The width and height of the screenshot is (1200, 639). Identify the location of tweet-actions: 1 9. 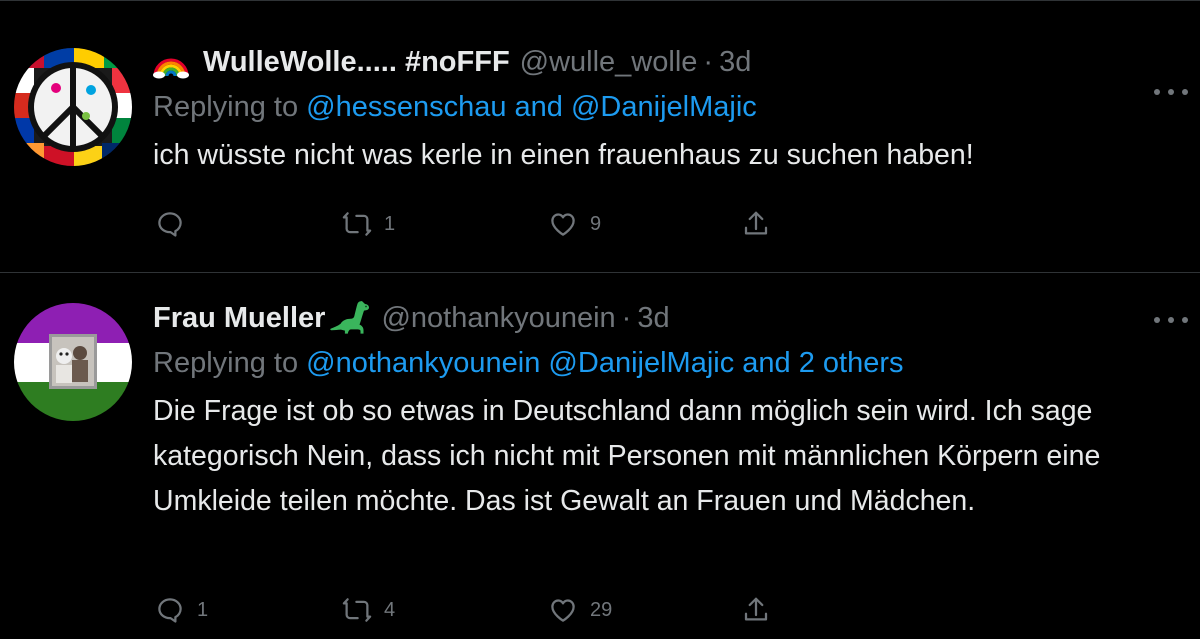
(475, 229).